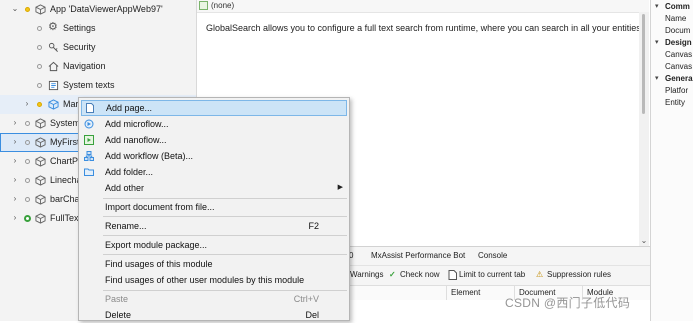 Image resolution: width=693 pixels, height=323 pixels. Describe the element at coordinates (214, 226) in the screenshot. I see `menu-item-rename: Rename... F2` at that location.